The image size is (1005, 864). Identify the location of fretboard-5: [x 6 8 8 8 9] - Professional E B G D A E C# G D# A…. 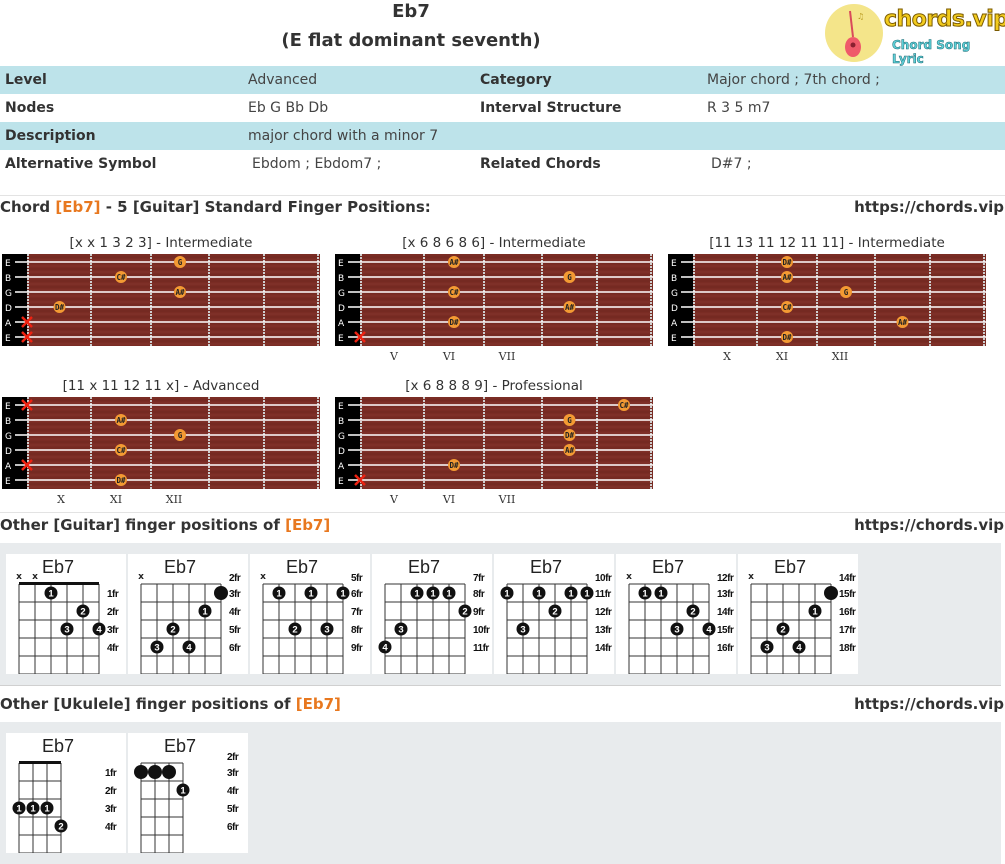
(494, 451).